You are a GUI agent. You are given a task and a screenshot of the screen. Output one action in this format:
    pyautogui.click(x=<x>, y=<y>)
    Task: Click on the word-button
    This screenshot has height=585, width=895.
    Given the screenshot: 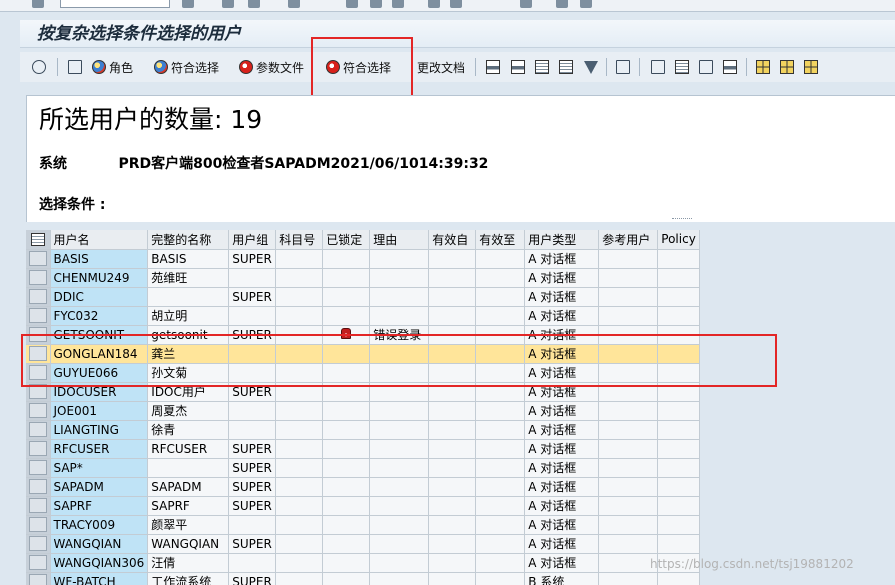 What is the action you would take?
    pyautogui.click(x=730, y=67)
    